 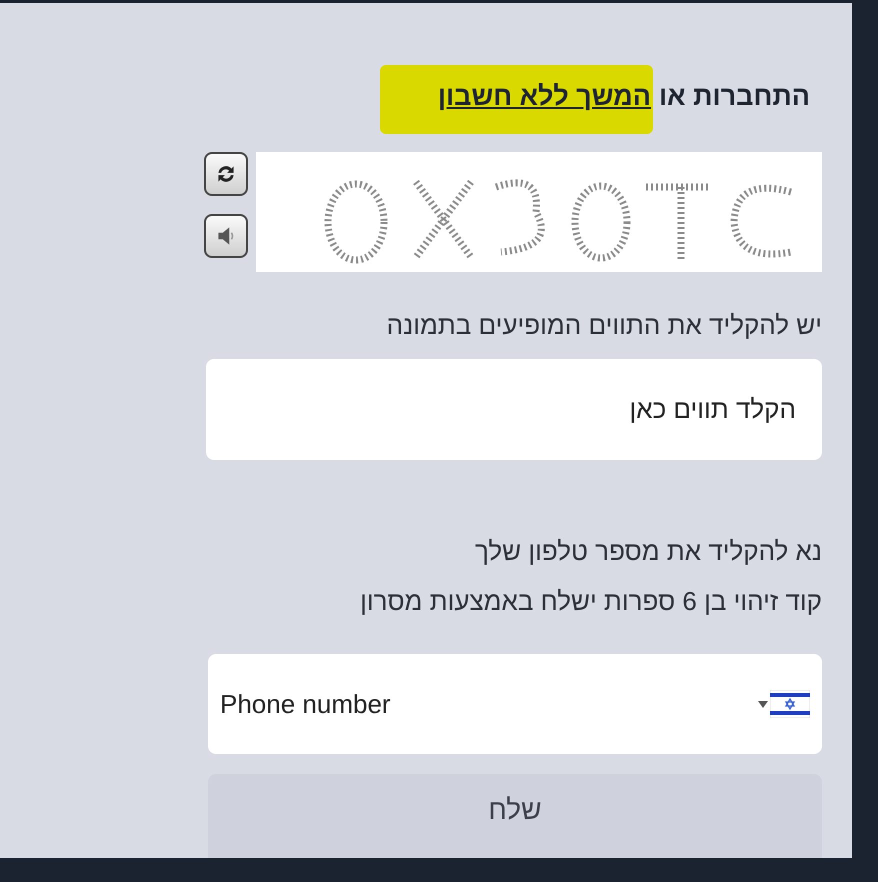 I want to click on heading-text: התחברות או, so click(x=734, y=96).